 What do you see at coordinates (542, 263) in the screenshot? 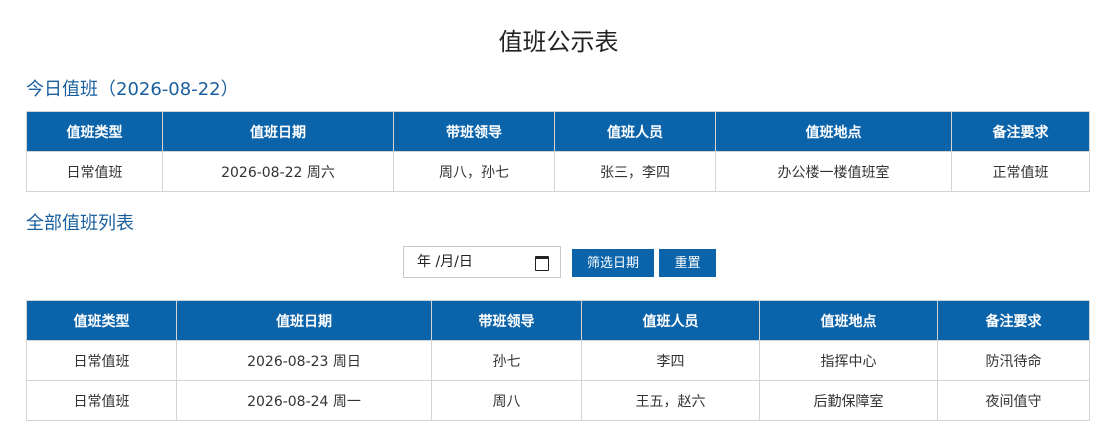
I see `calendar-icon` at bounding box center [542, 263].